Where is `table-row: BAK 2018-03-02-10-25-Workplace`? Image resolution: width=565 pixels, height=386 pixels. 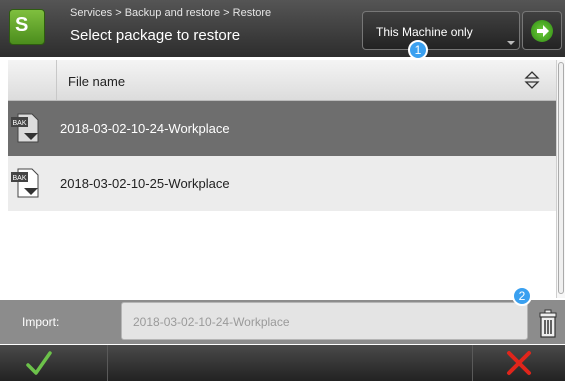
table-row: BAK 2018-03-02-10-25-Workplace is located at coordinates (282, 183).